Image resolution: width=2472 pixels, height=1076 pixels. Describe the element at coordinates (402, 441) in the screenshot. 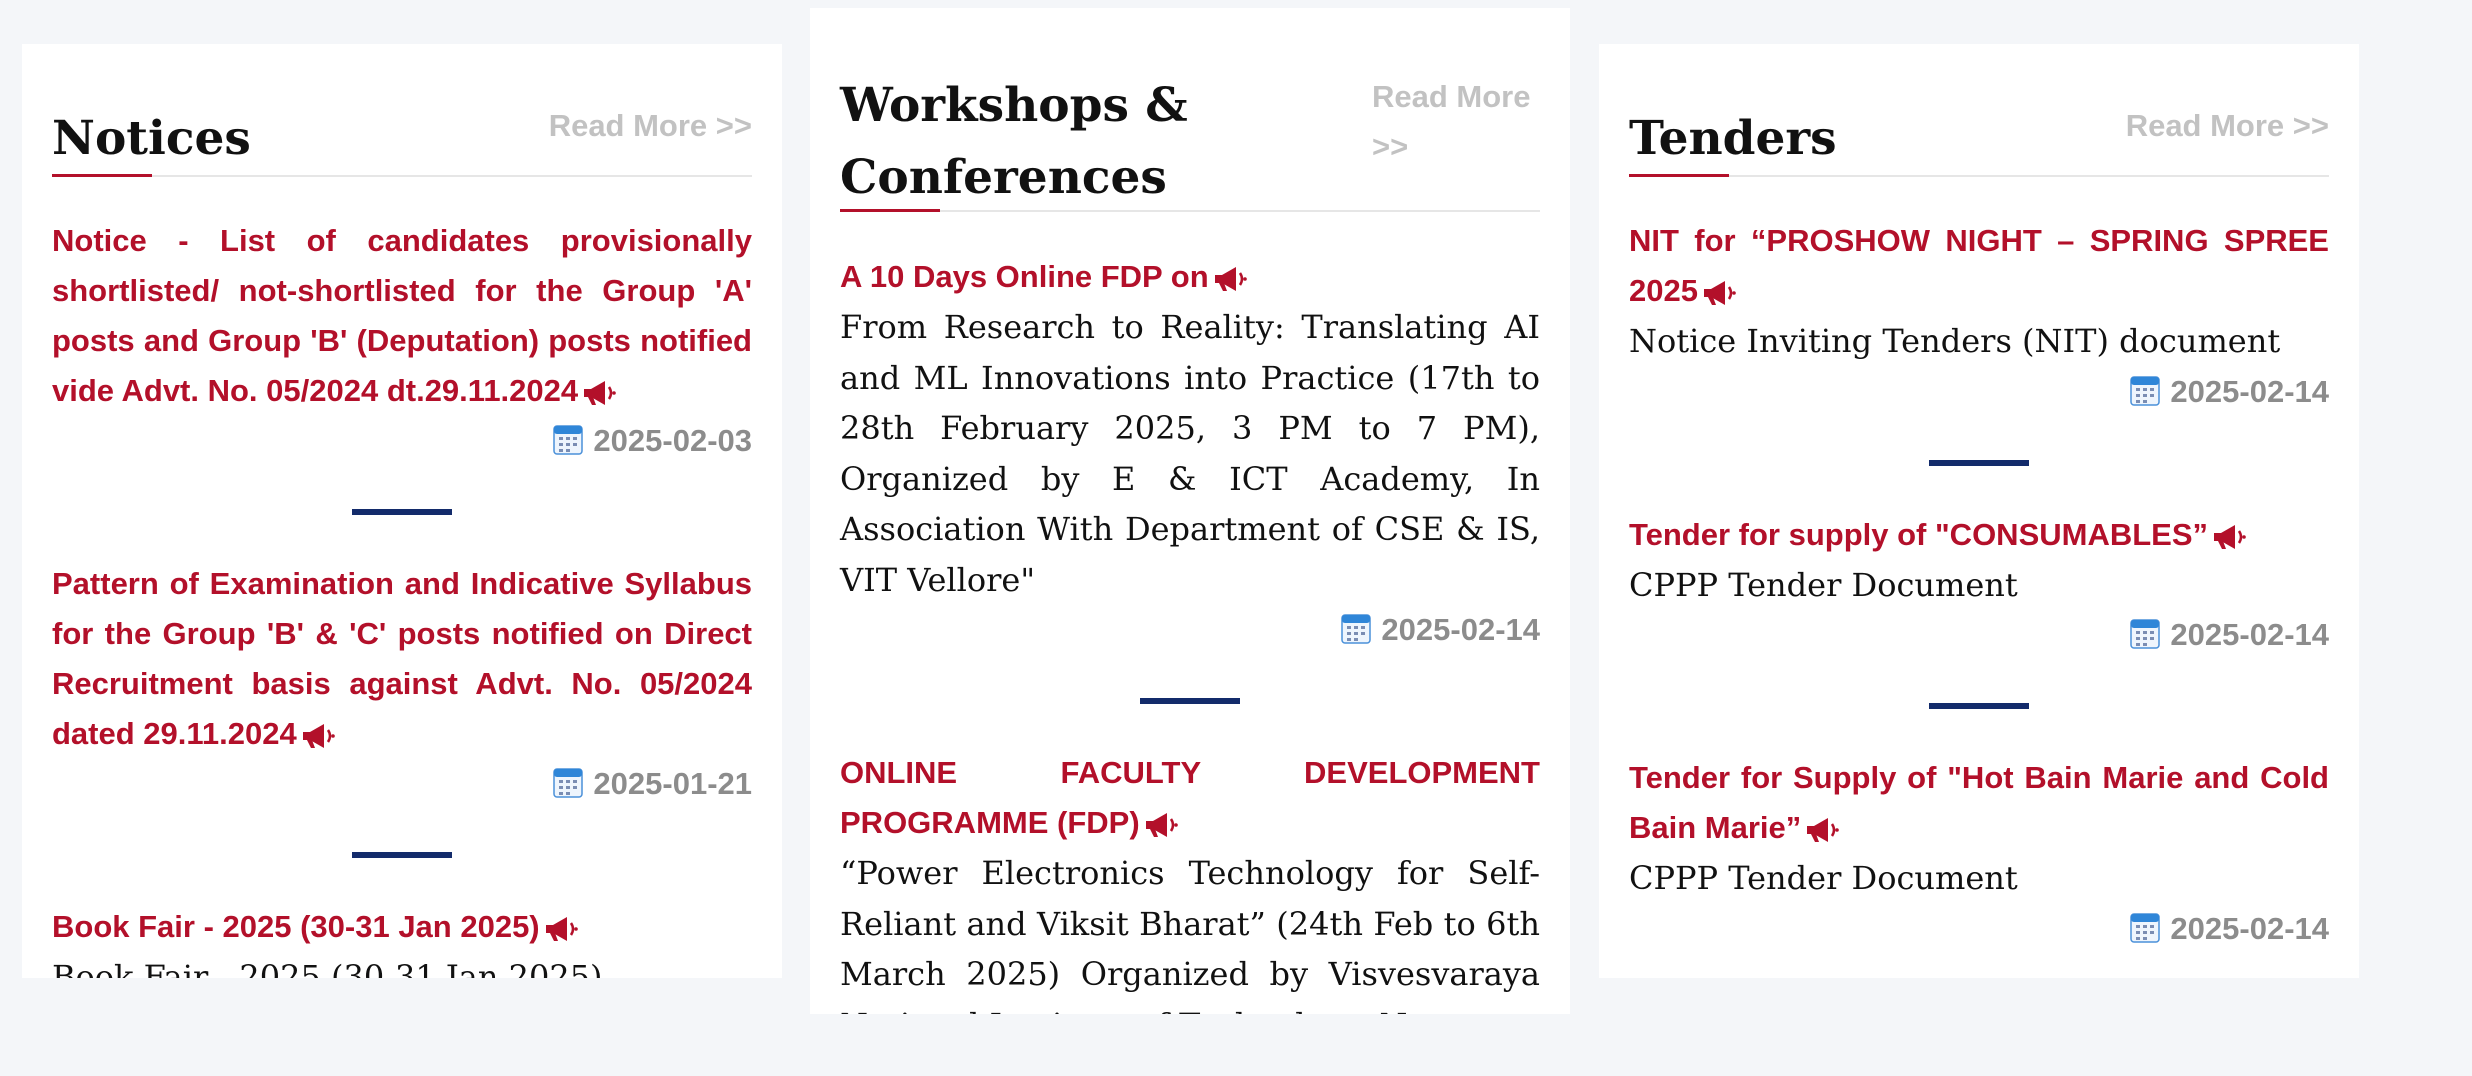

I see `notice-date: 2025-02-03` at that location.